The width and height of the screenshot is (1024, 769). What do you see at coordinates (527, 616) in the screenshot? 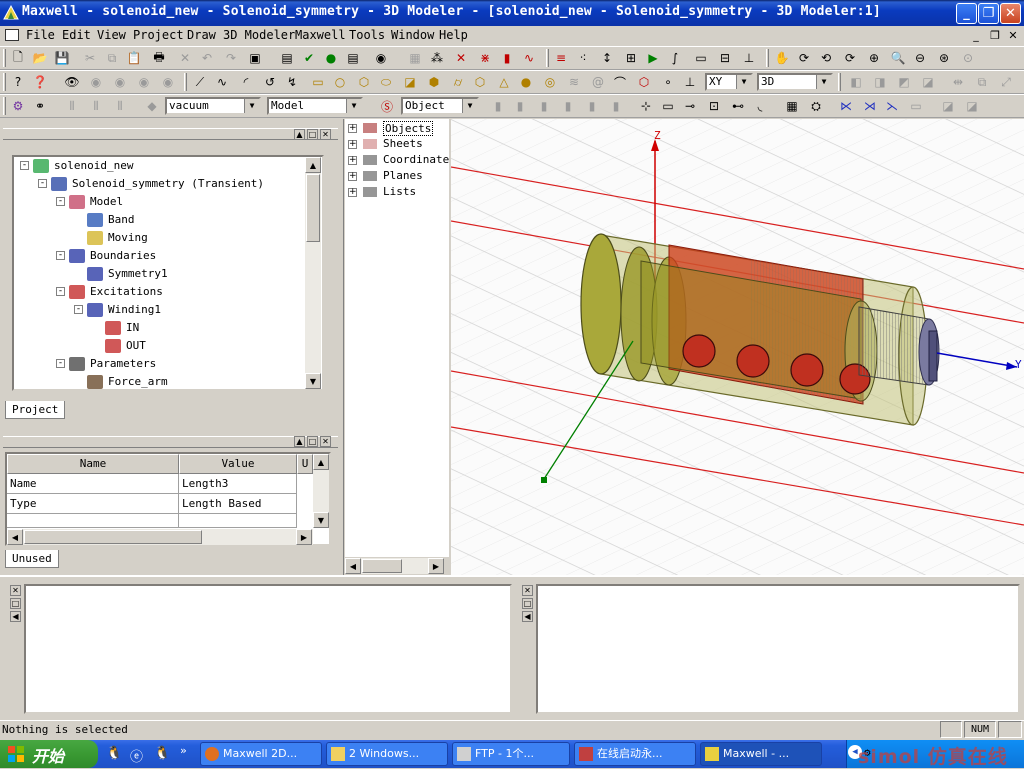
I see `panel-scroll-left-icon: ◀` at bounding box center [527, 616].